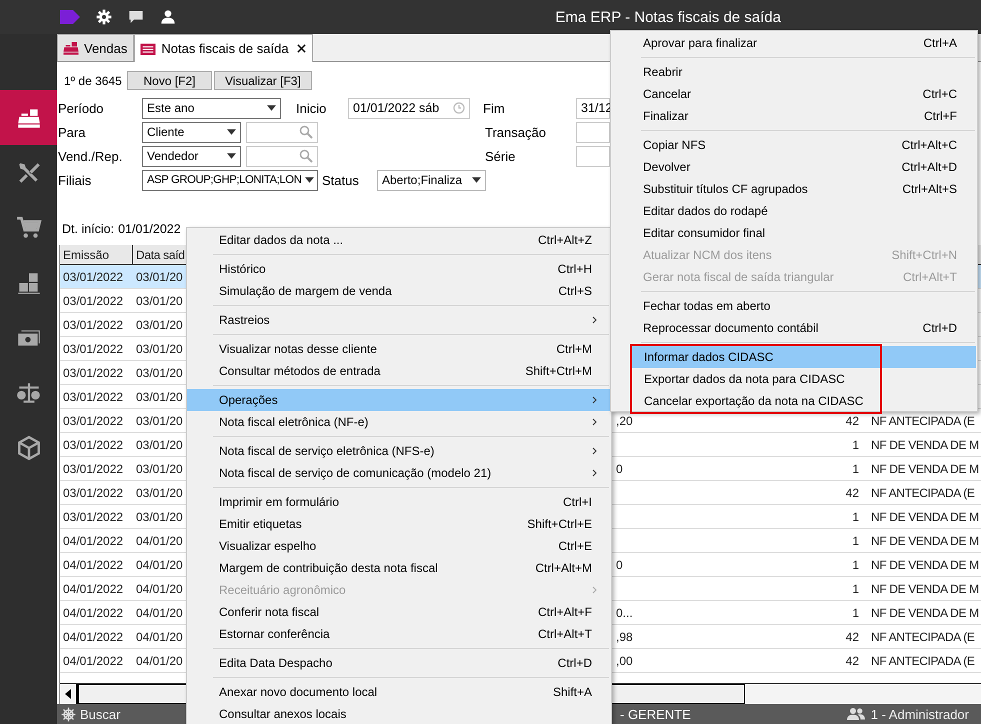 The image size is (981, 724). Describe the element at coordinates (516, 132) in the screenshot. I see `field-label: Transação` at that location.